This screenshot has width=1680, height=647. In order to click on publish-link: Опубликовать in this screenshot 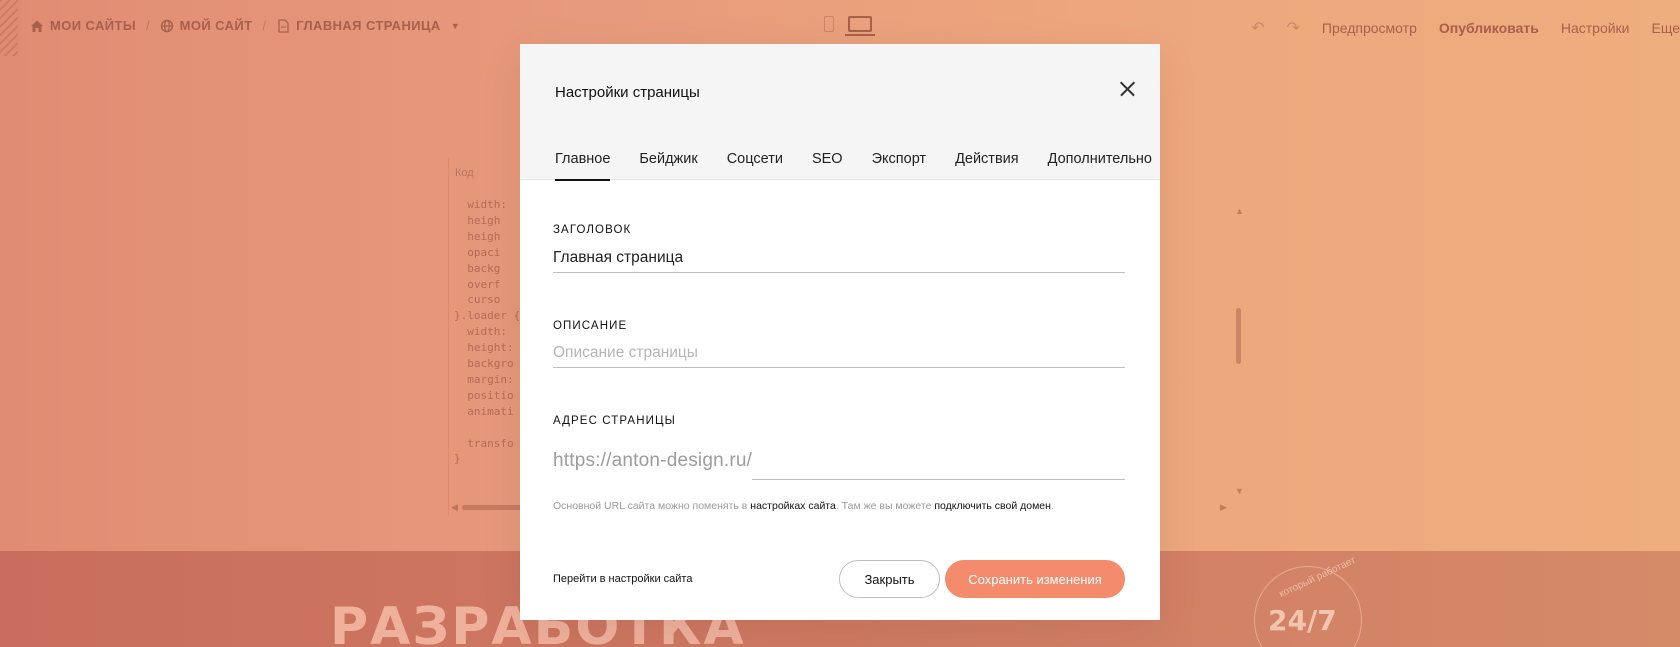, I will do `click(1489, 28)`.